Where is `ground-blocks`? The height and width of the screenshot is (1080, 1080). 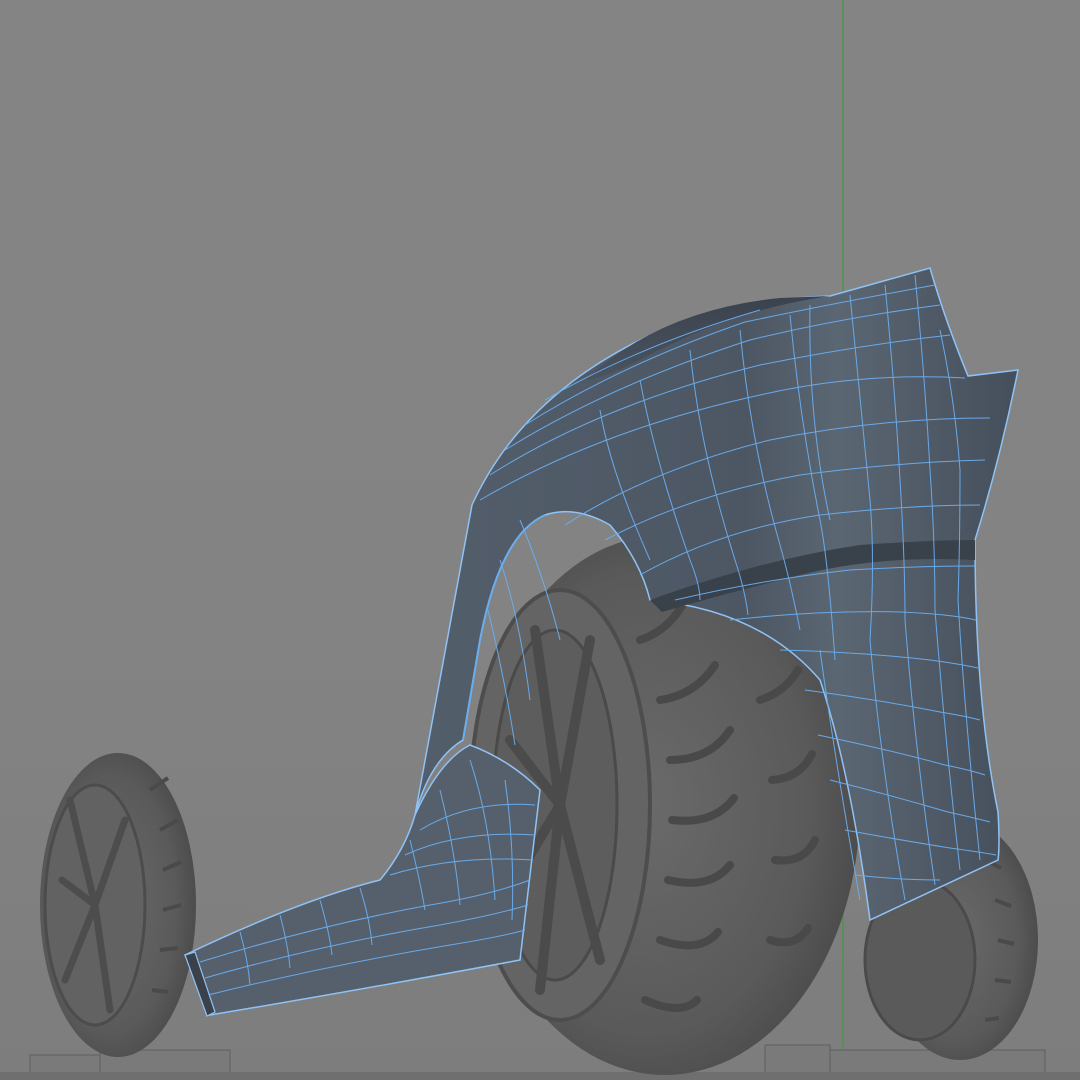
ground-blocks is located at coordinates (540, 1062).